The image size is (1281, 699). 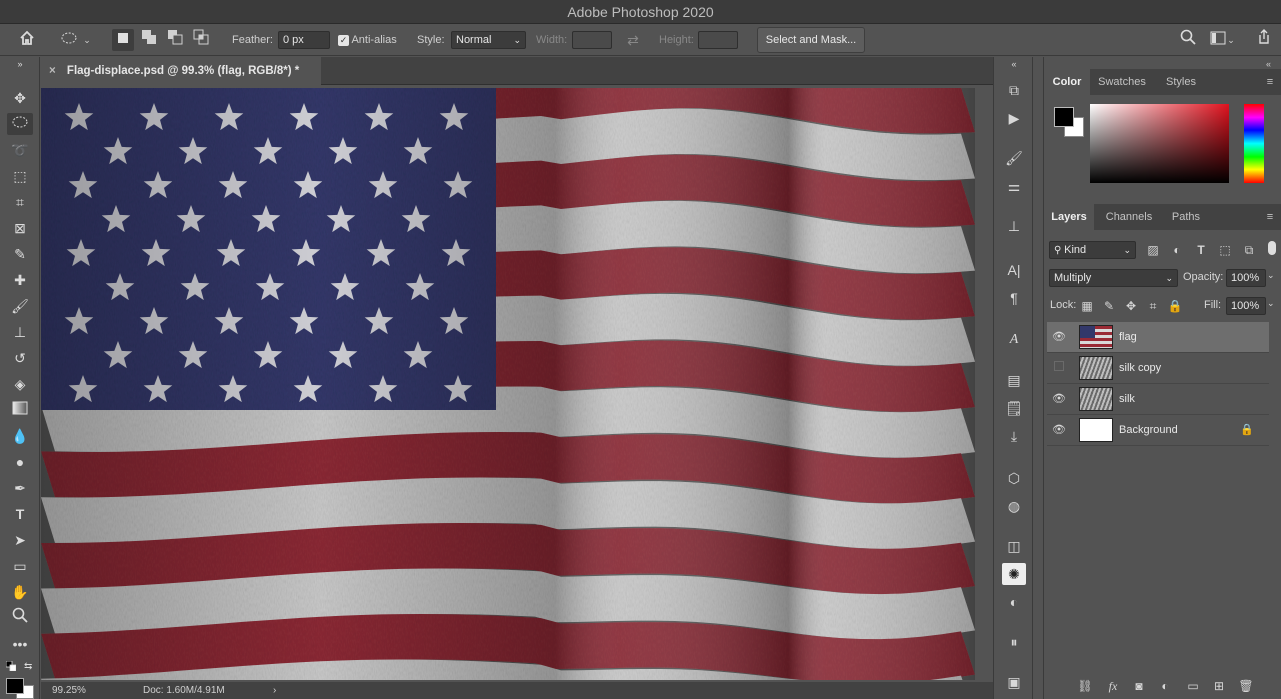 What do you see at coordinates (201, 40) in the screenshot?
I see `intersect-selection-icon` at bounding box center [201, 40].